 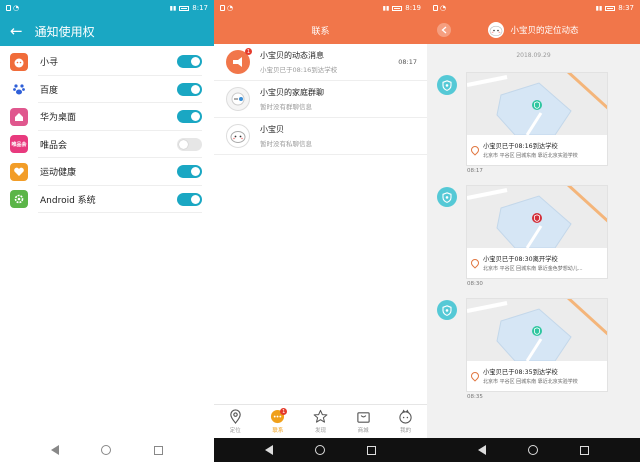 I want to click on tab-shop: 商城, so click(x=363, y=421).